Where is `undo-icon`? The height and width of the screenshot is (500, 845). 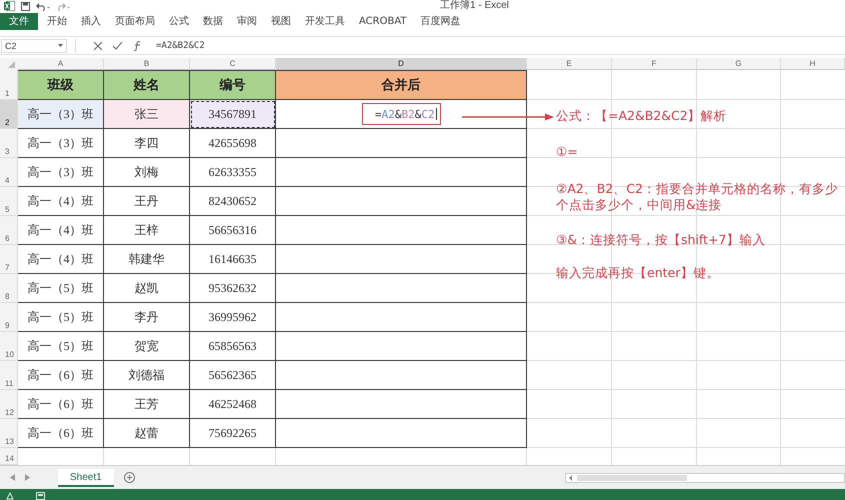
undo-icon is located at coordinates (43, 6).